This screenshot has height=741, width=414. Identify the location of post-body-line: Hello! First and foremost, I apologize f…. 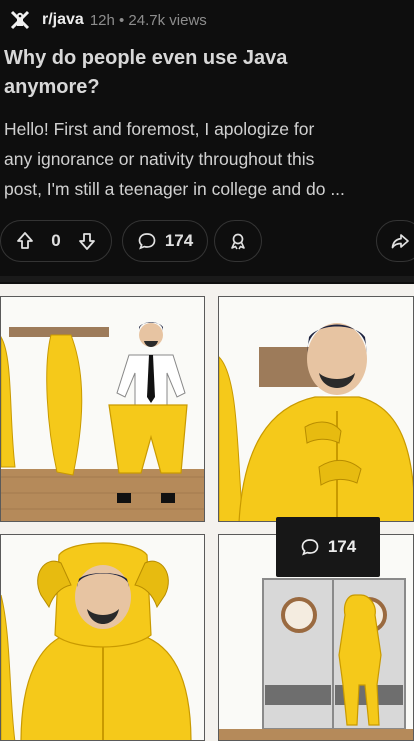
(159, 129).